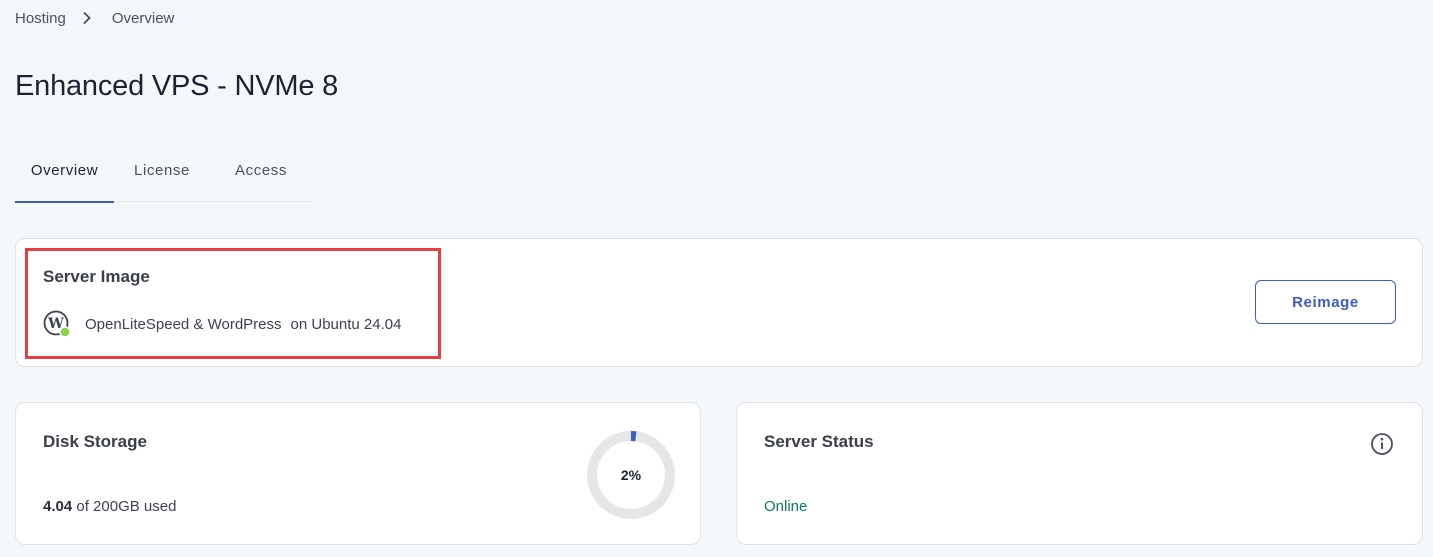 This screenshot has height=557, width=1433. Describe the element at coordinates (631, 475) in the screenshot. I see `disk-usage-percent: 2%` at that location.